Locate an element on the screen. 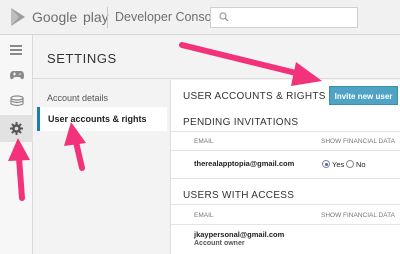 The image size is (400, 254). user-role: Account owner is located at coordinates (219, 243).